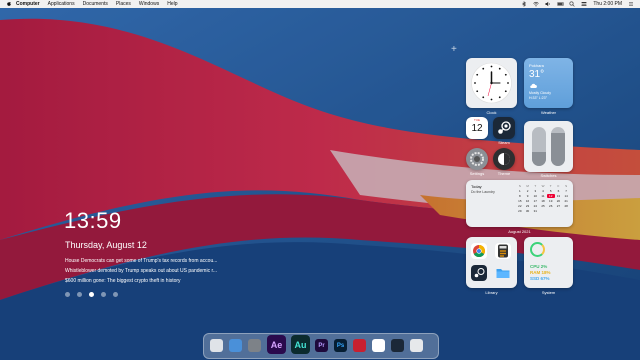  What do you see at coordinates (528, 196) in the screenshot?
I see `calendar-day: 9` at bounding box center [528, 196].